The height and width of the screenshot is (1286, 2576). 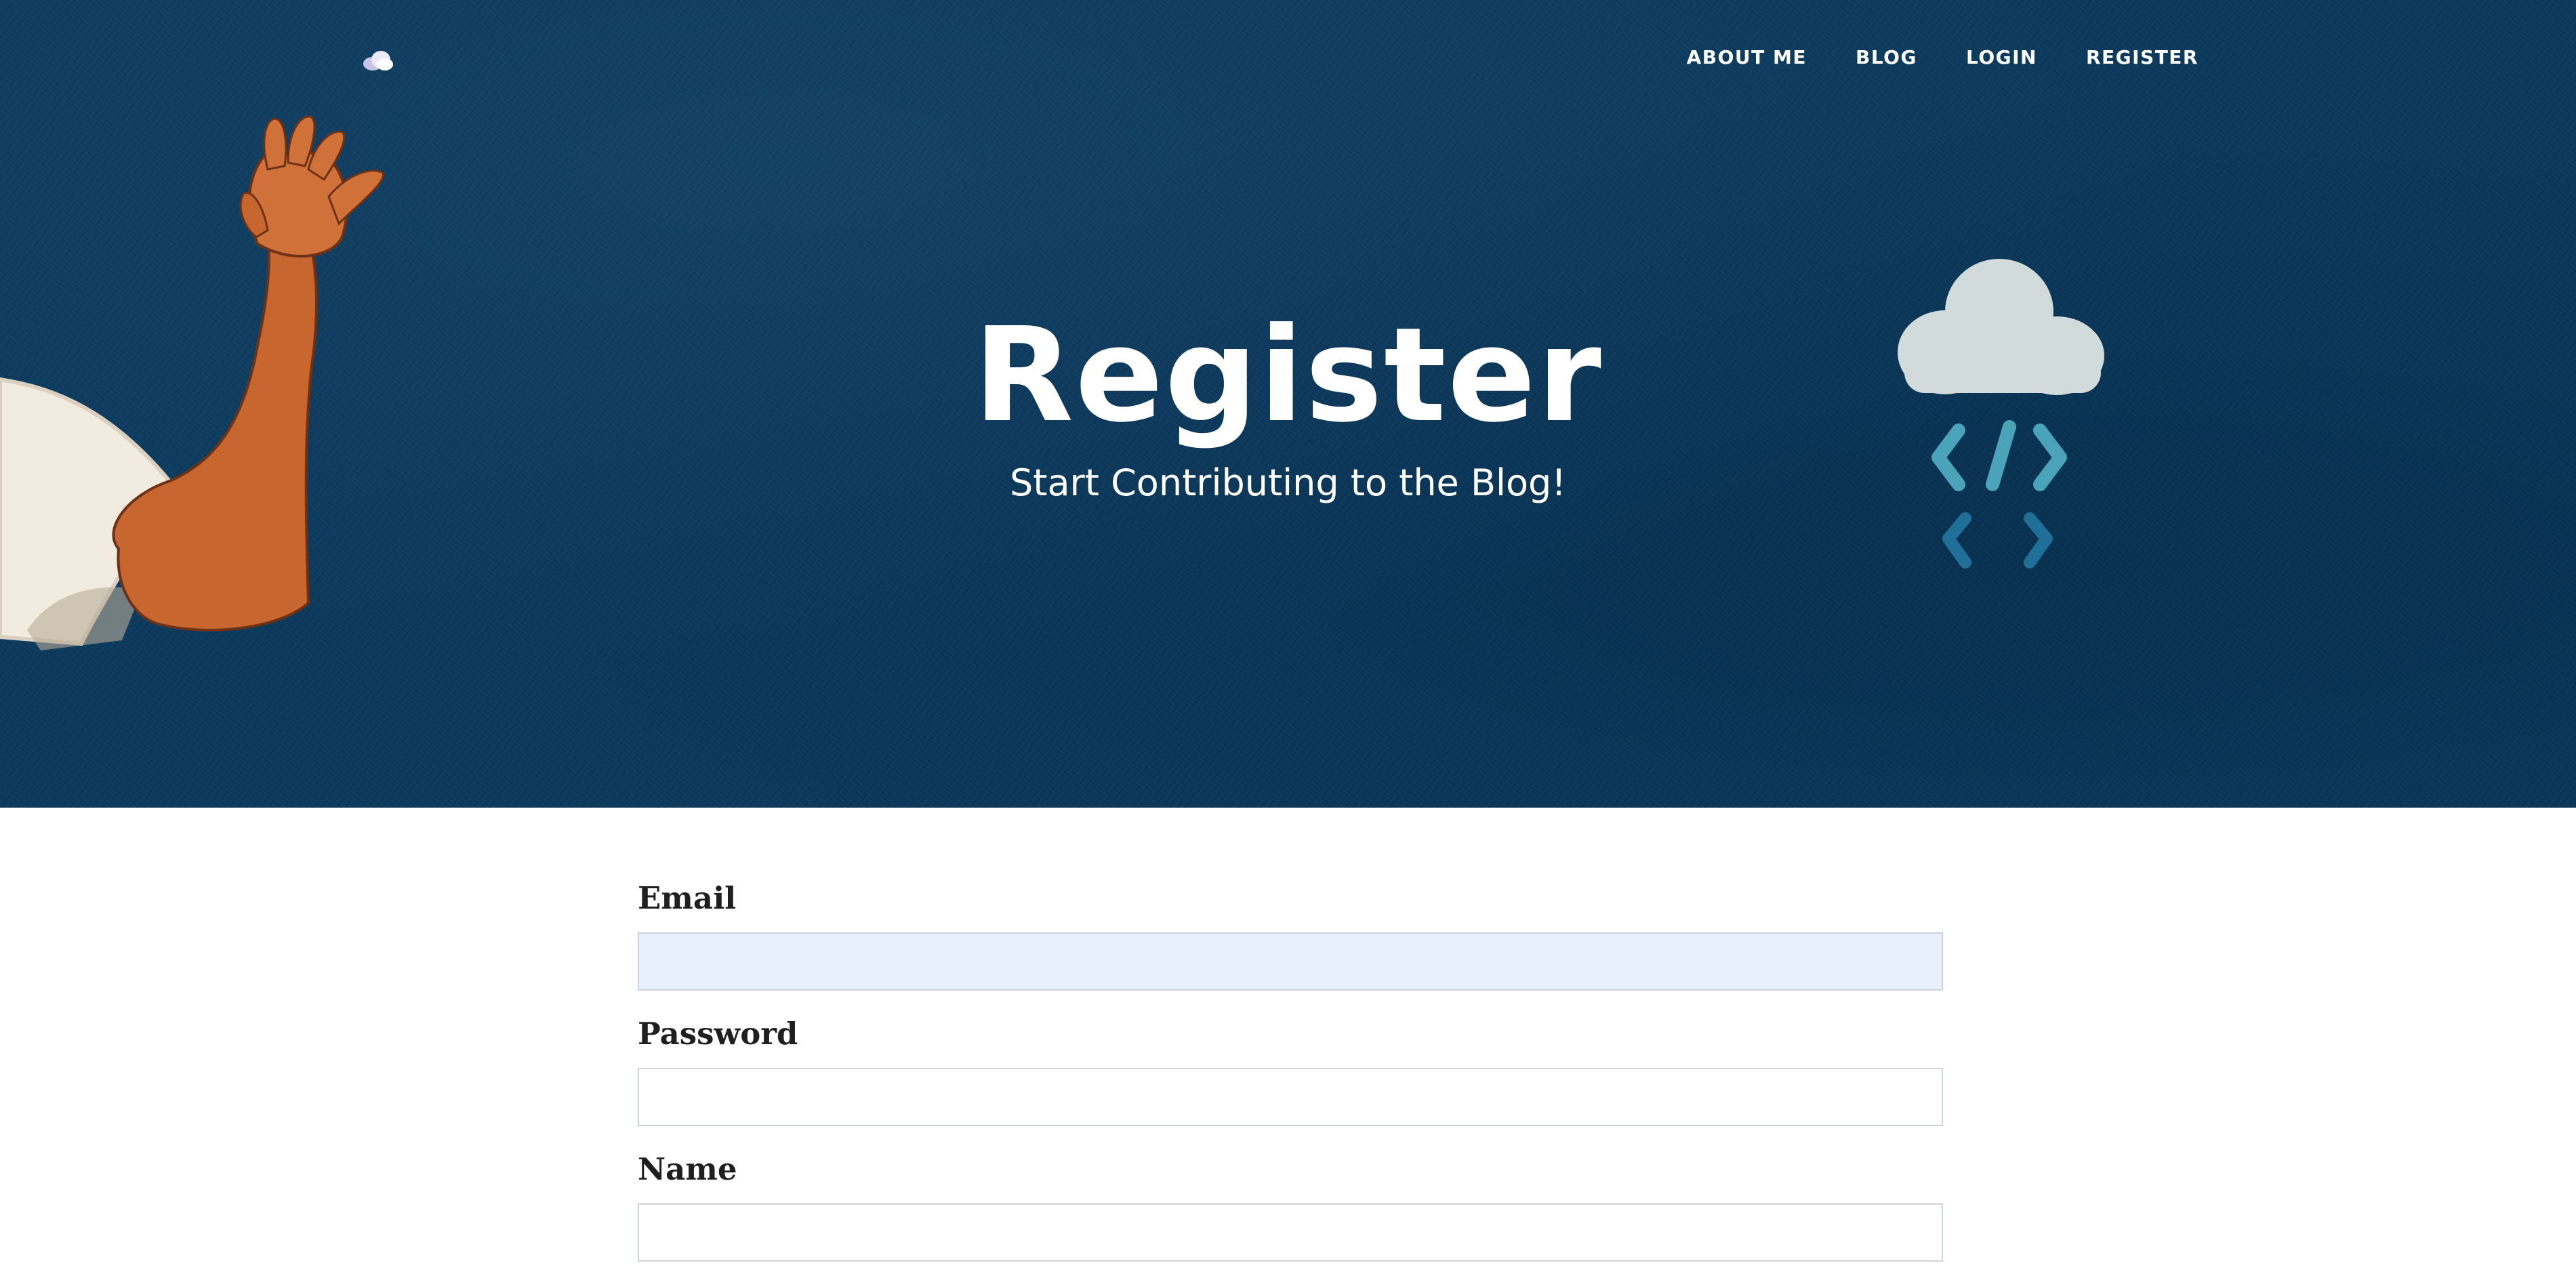 I want to click on nav-login: LOGIN, so click(x=2002, y=58).